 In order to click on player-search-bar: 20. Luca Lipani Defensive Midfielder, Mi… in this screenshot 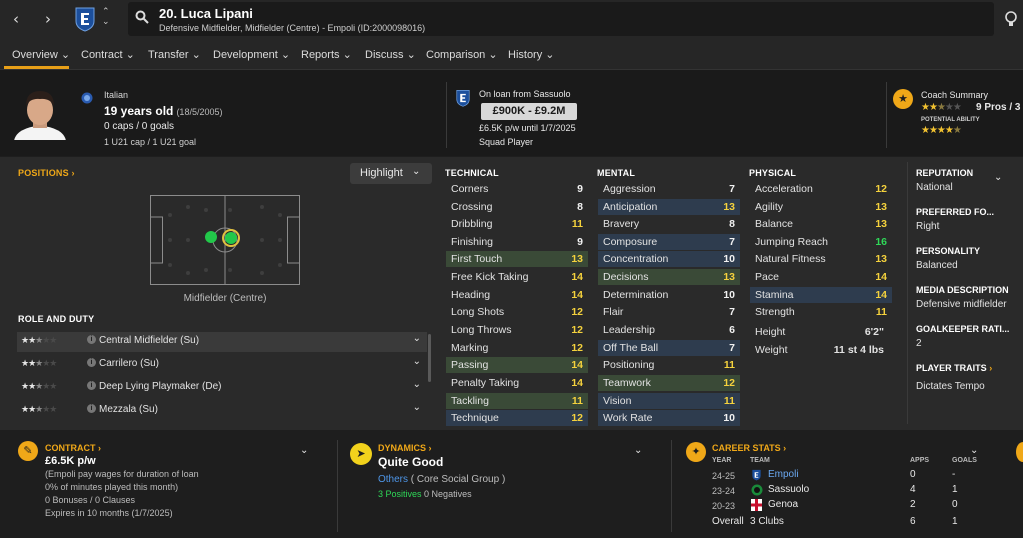, I will do `click(561, 19)`.